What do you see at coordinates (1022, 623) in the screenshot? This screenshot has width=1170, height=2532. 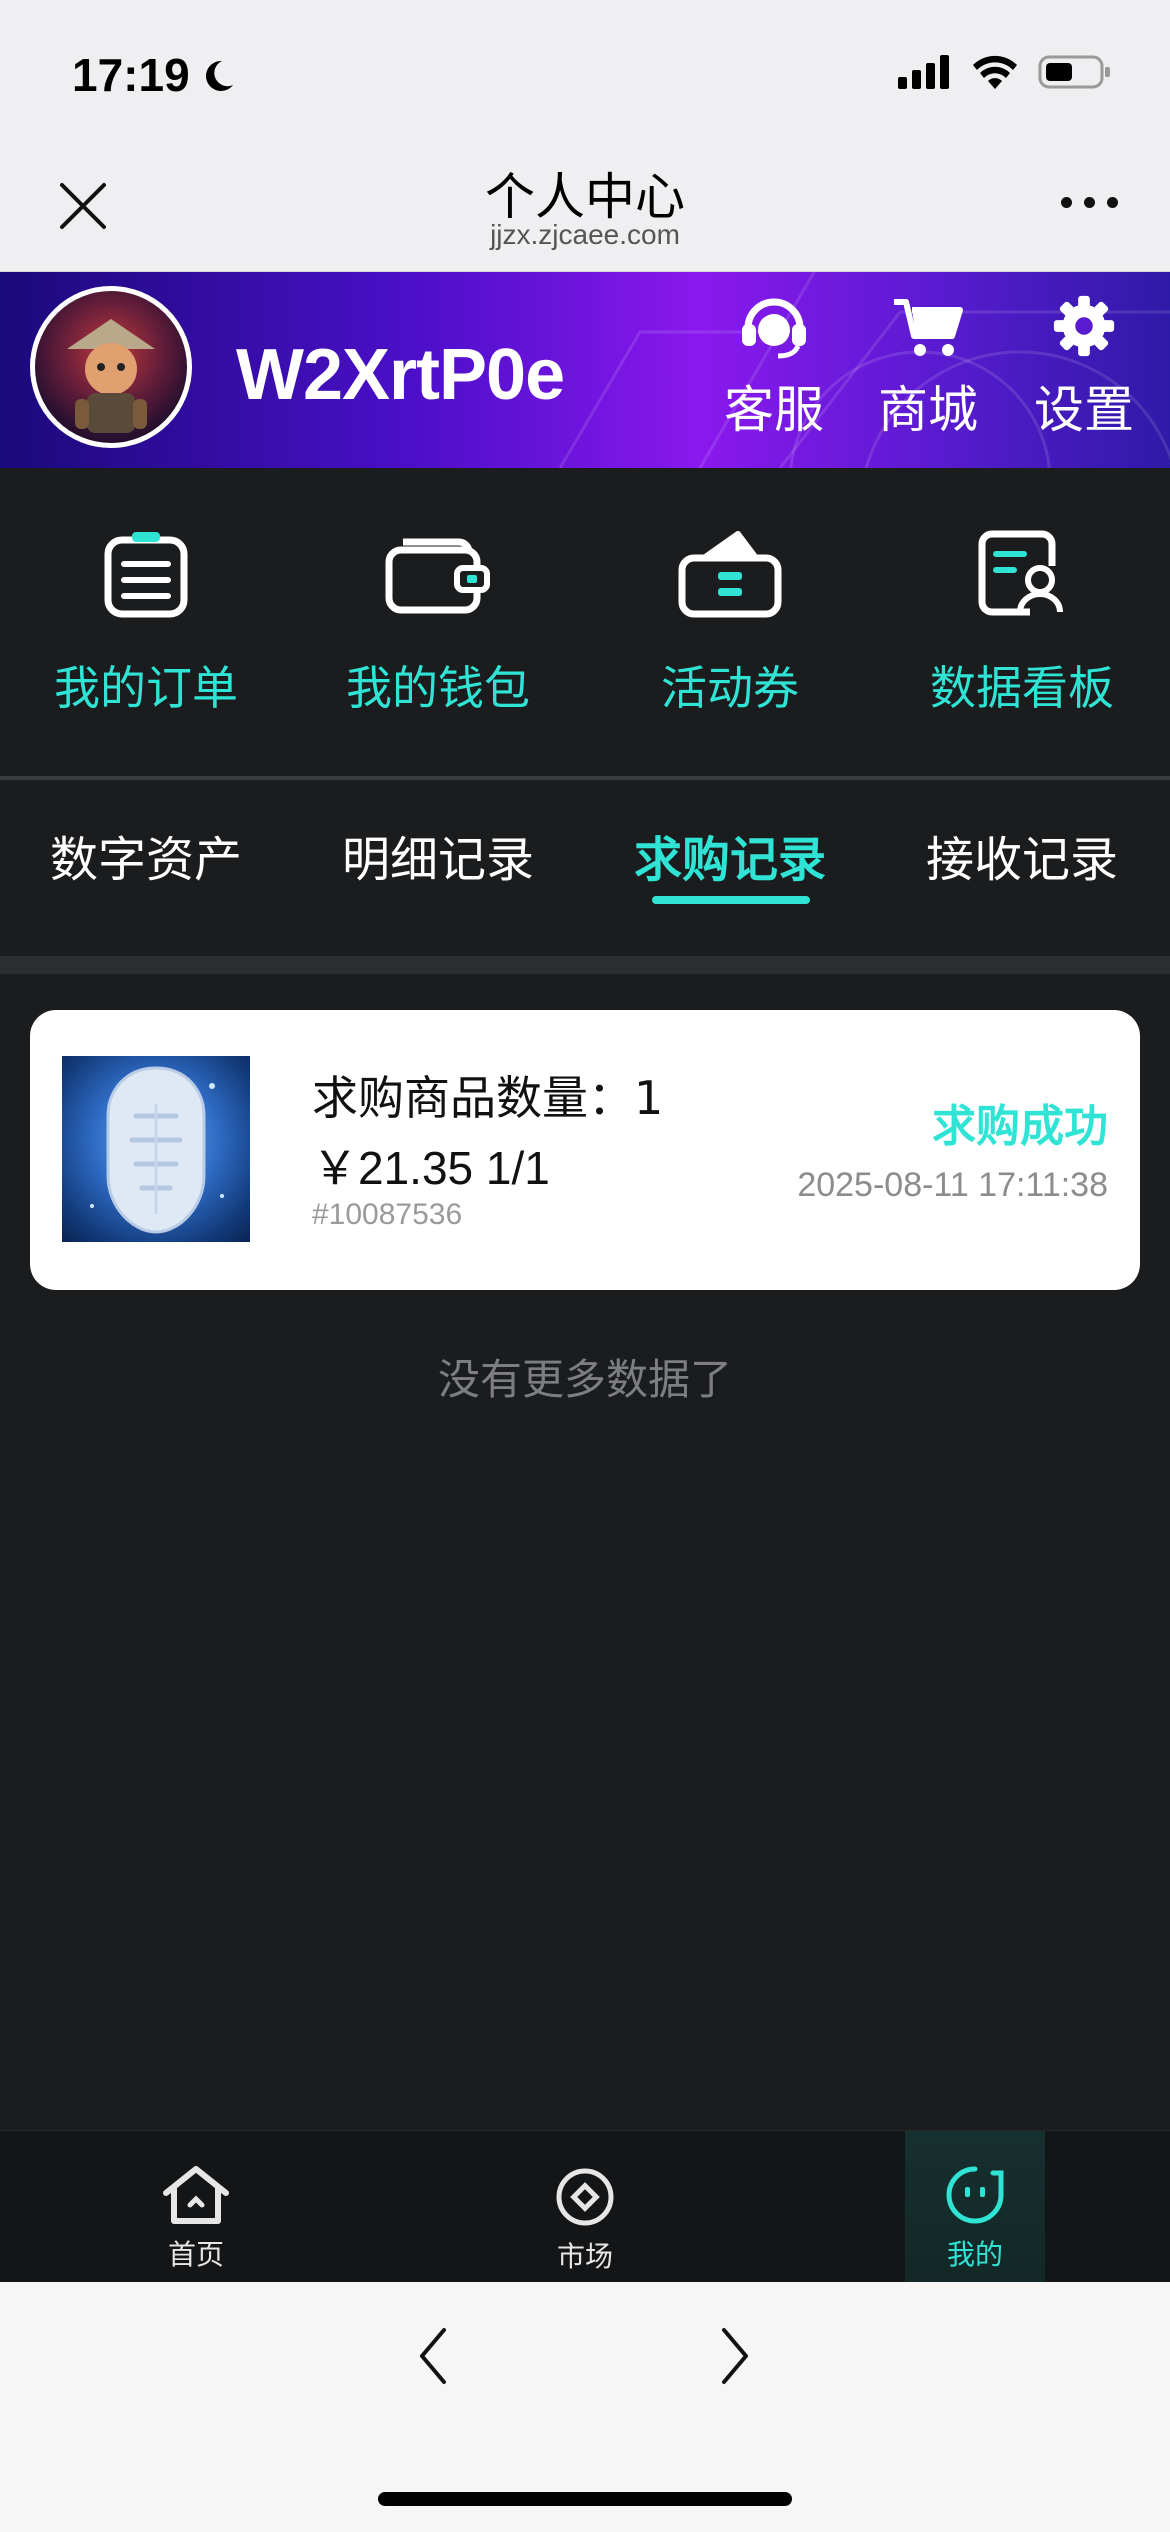 I see `data-board-button: 数据看板` at bounding box center [1022, 623].